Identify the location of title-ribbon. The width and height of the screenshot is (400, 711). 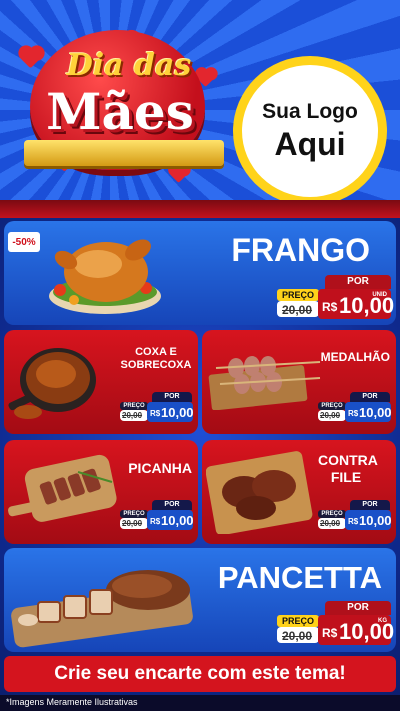
(124, 153).